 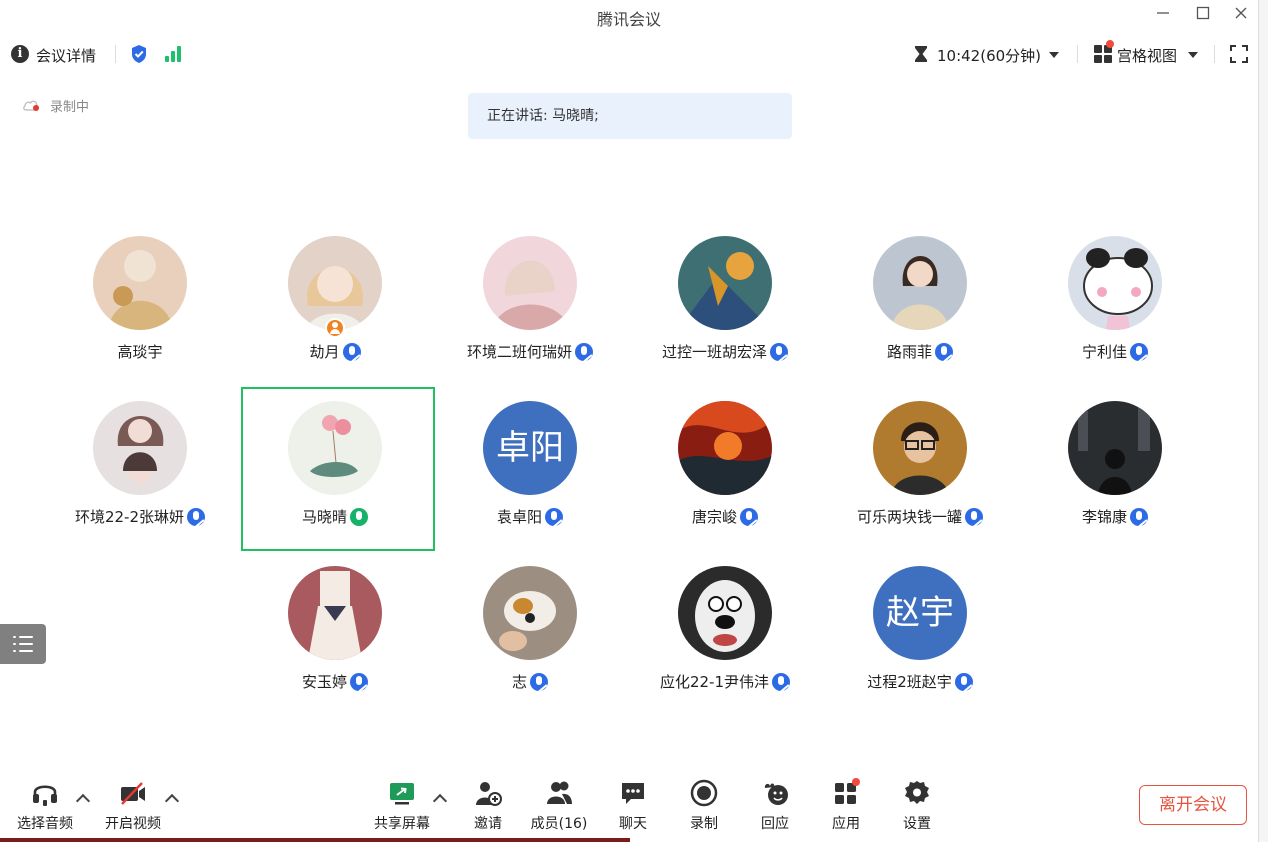 What do you see at coordinates (324, 682) in the screenshot?
I see `participant-name: 安玉婷` at bounding box center [324, 682].